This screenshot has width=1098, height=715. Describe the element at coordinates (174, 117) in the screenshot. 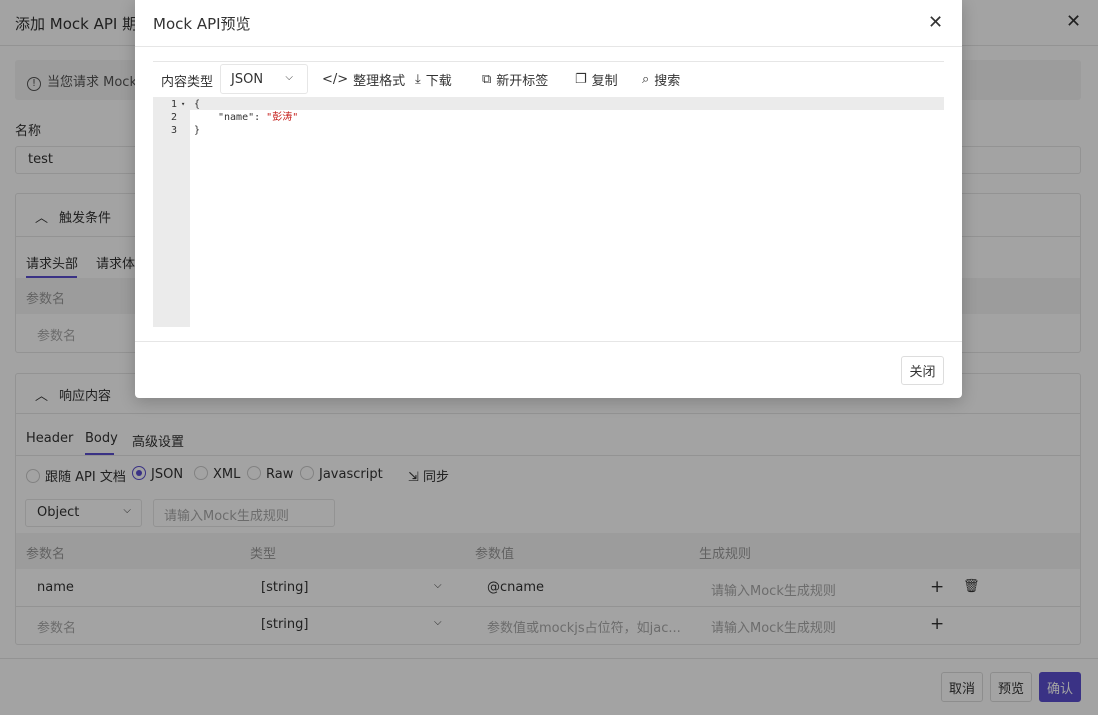

I see `line-number: 2` at that location.